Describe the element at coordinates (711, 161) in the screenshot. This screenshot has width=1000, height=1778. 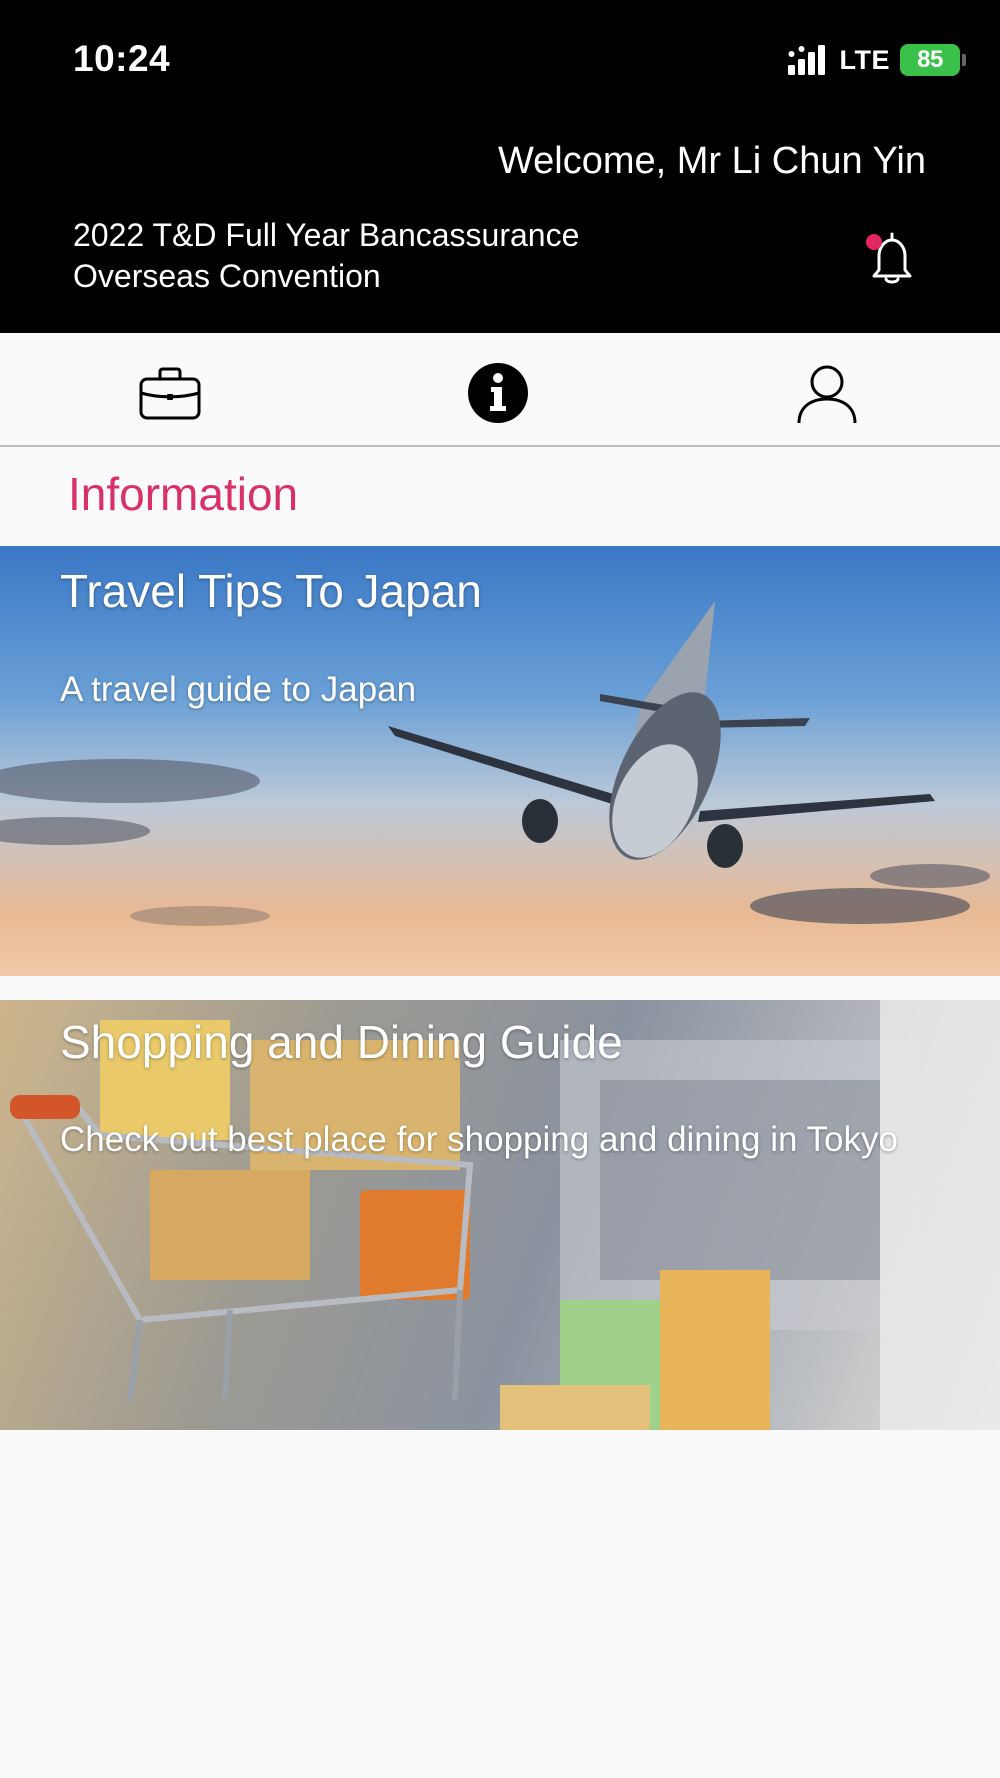
I see `welcome-message: Welcome, Mr Li Chun Yin` at that location.